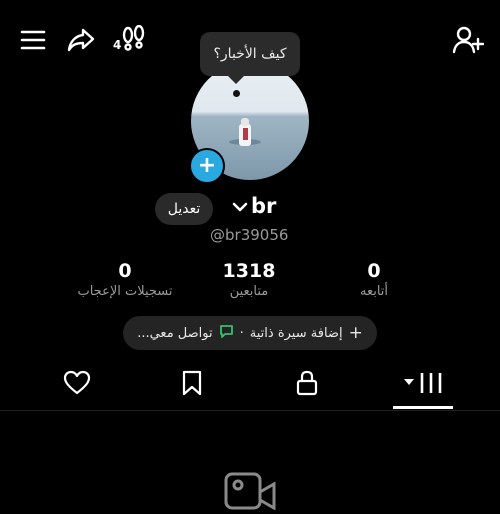  I want to click on add-bio-label: إضافة سيرة ذاتية, so click(296, 333).